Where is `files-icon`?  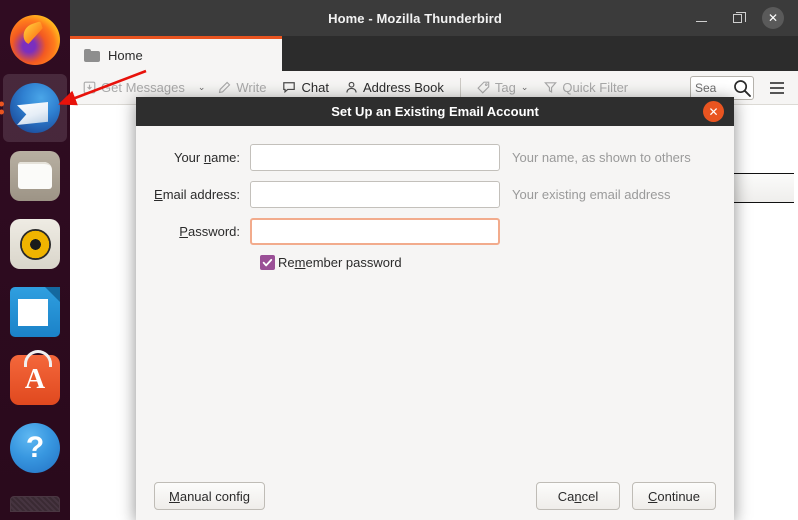
files-icon is located at coordinates (35, 176).